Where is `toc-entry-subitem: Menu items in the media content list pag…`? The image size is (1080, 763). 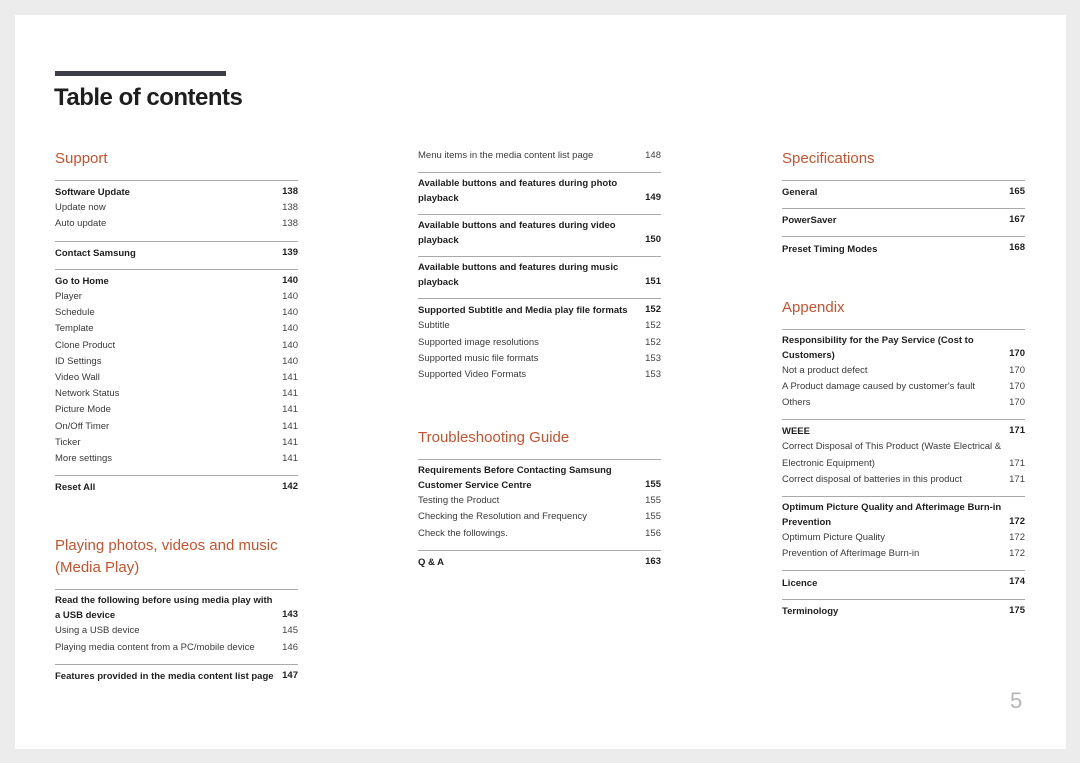
toc-entry-subitem: Menu items in the media content list pag… is located at coordinates (539, 156).